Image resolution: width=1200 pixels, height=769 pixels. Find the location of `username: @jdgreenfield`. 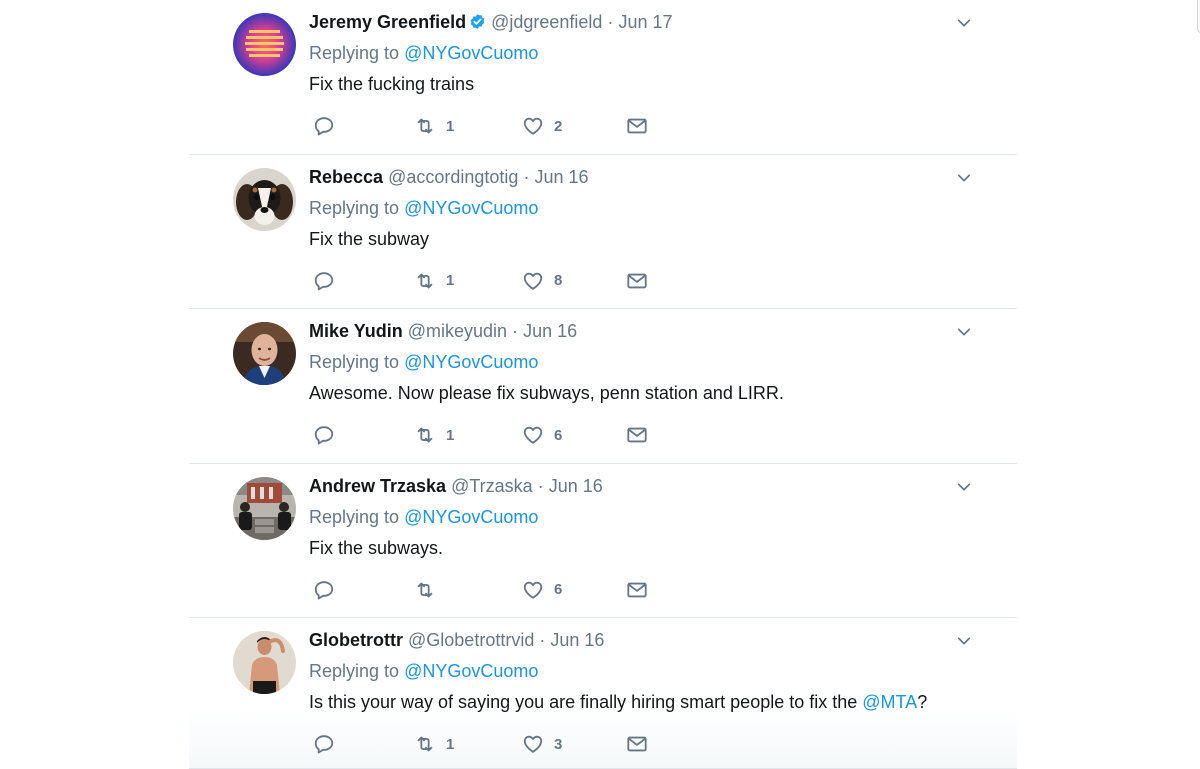

username: @jdgreenfield is located at coordinates (546, 22).